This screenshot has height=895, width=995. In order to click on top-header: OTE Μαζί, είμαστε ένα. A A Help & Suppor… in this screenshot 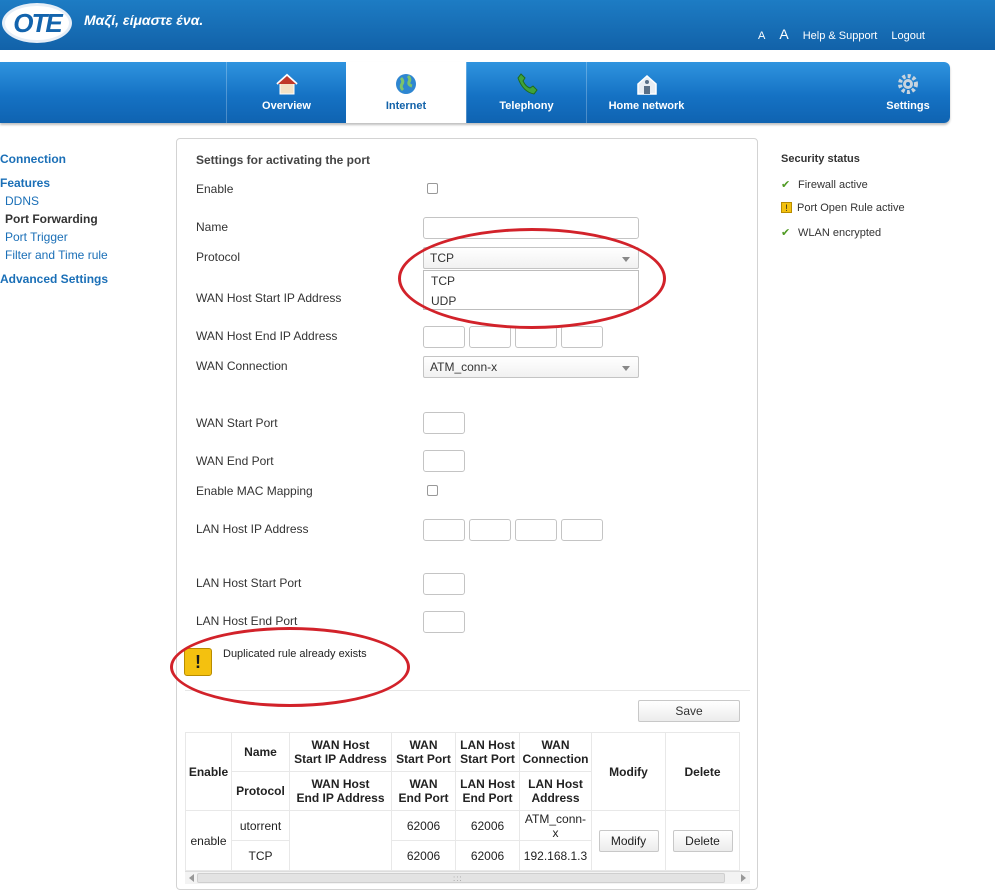, I will do `click(497, 25)`.